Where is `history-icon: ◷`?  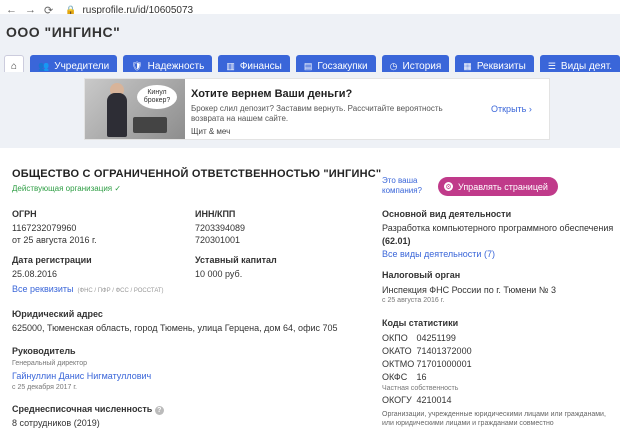
history-icon: ◷ is located at coordinates (393, 65).